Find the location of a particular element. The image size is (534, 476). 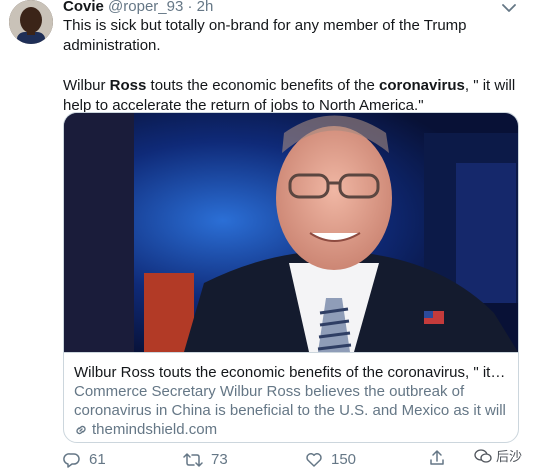

share-icon is located at coordinates (437, 457).